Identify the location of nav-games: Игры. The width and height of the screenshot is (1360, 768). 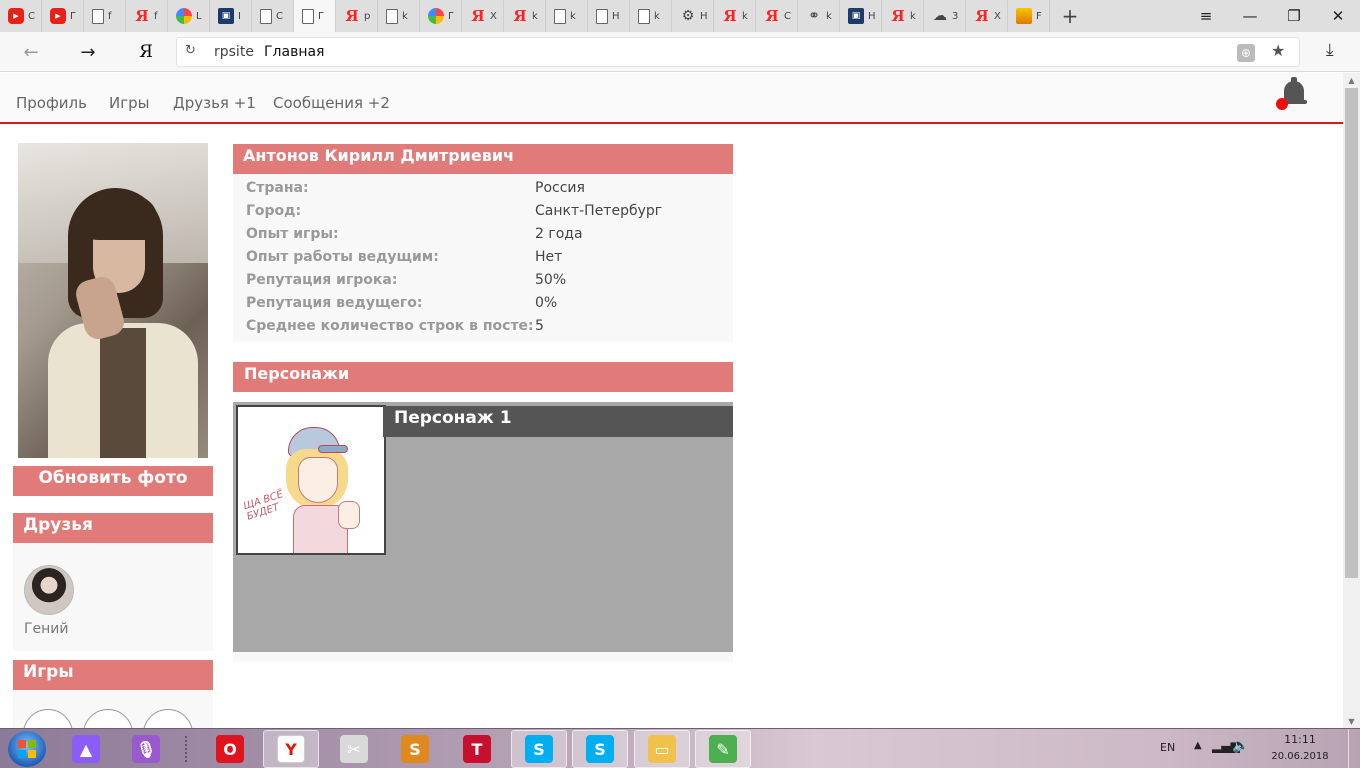
(129, 103).